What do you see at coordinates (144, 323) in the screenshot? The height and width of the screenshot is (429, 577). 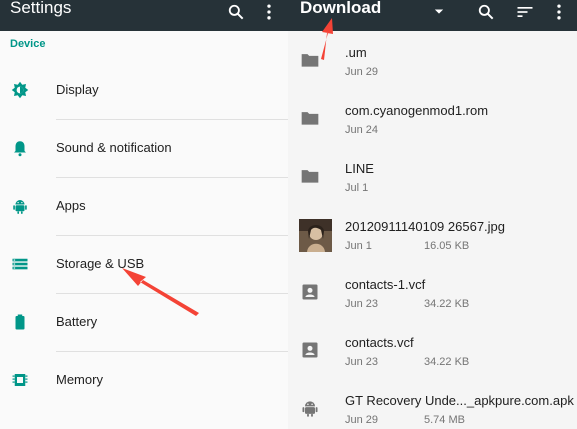 I see `settings-item-battery: Battery` at bounding box center [144, 323].